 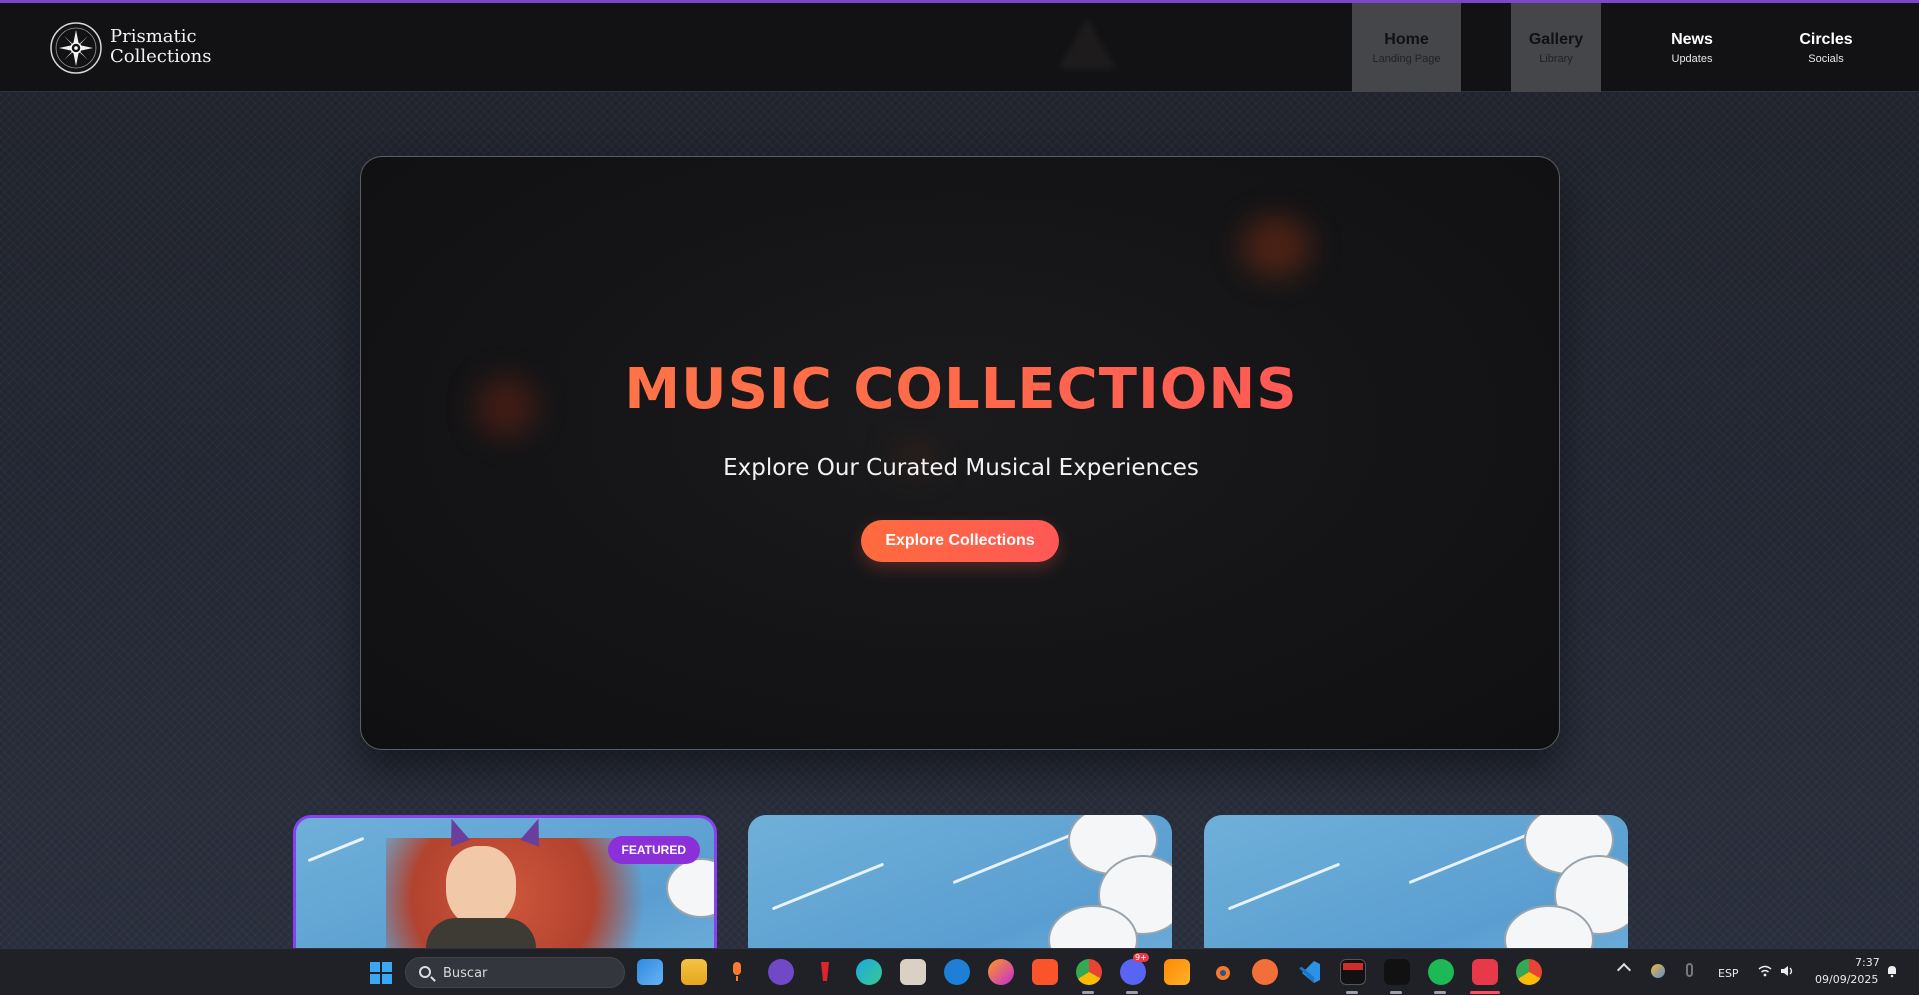 I want to click on nav-home-label: Home, so click(x=1406, y=39).